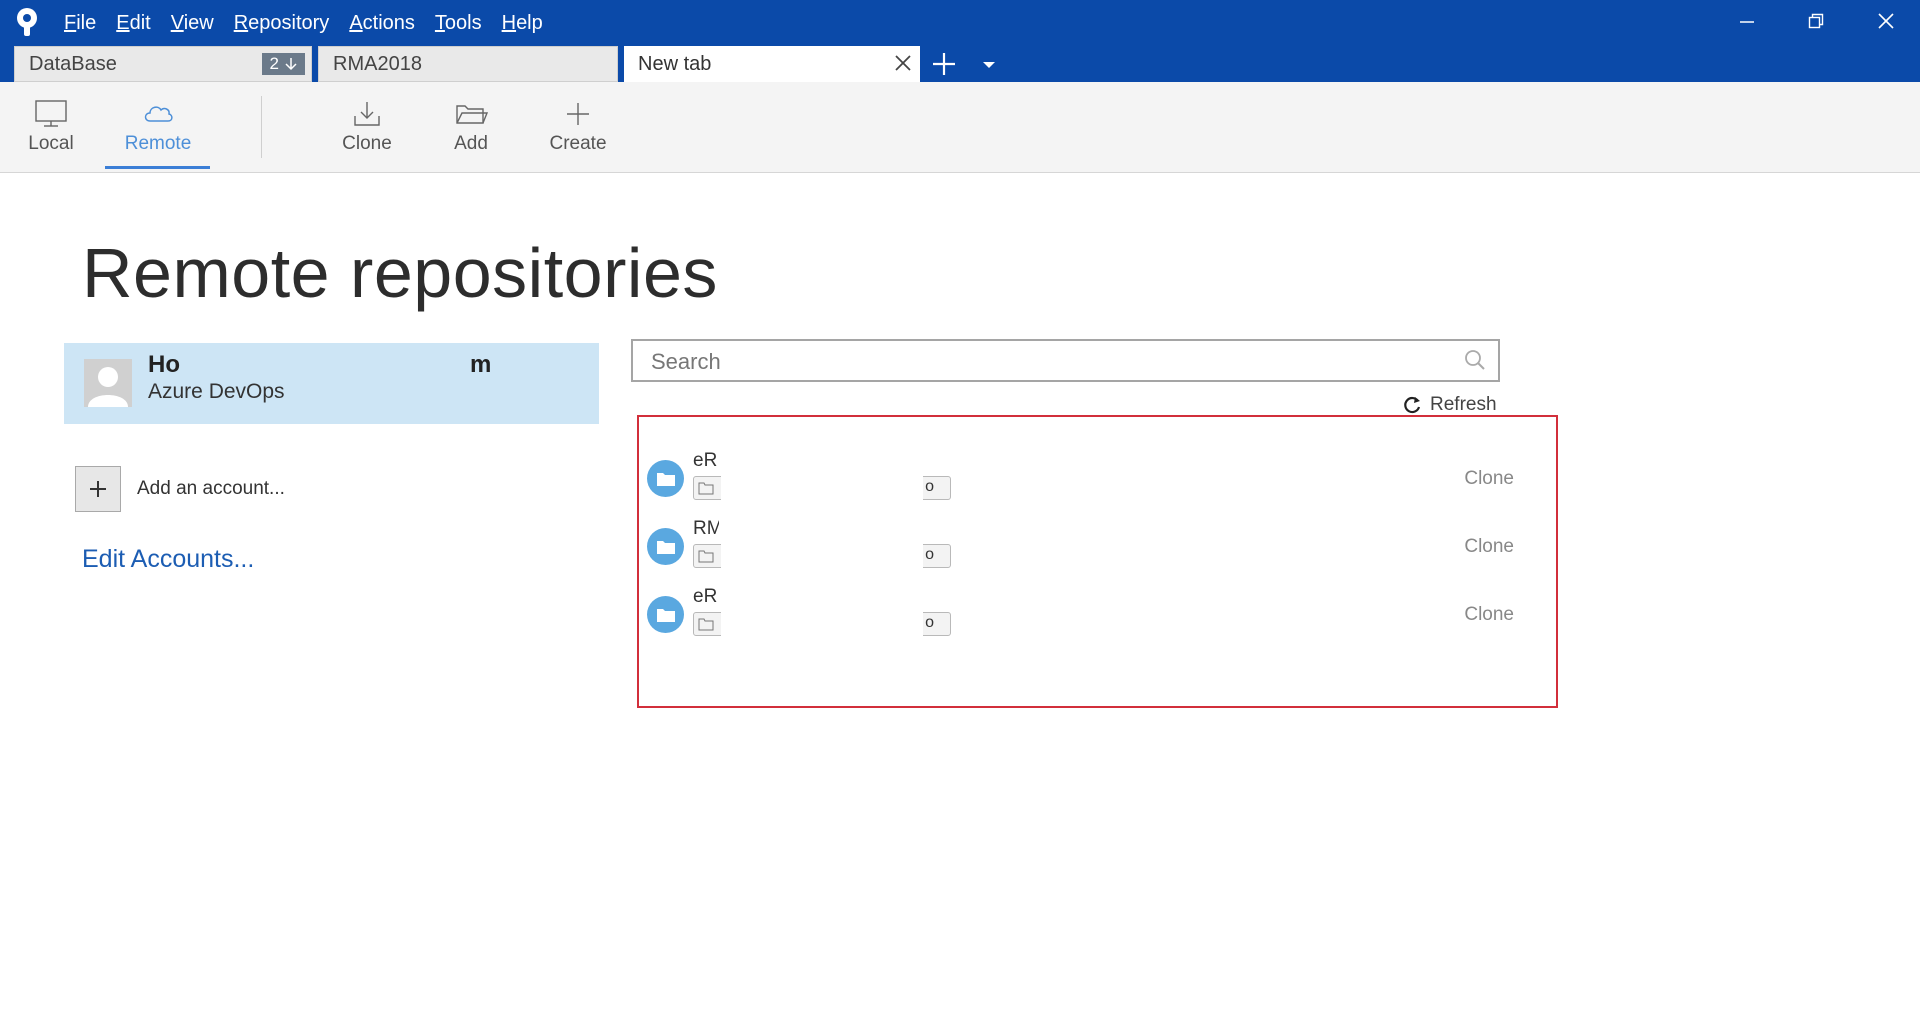 Image resolution: width=1920 pixels, height=1020 pixels. I want to click on repo-name: RM, so click(706, 528).